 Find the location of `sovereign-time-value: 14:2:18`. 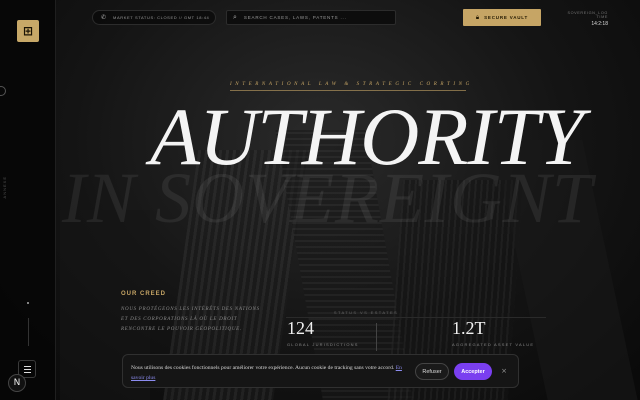

sovereign-time-value: 14:2:18 is located at coordinates (599, 24).